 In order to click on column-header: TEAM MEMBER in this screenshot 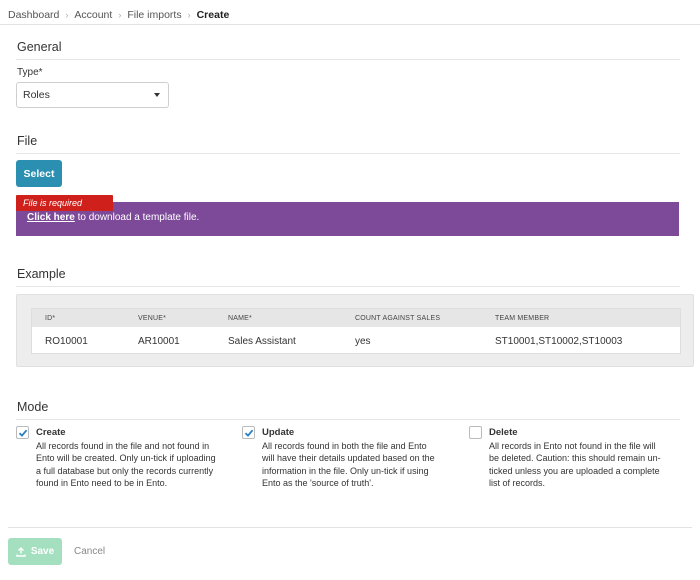, I will do `click(522, 318)`.